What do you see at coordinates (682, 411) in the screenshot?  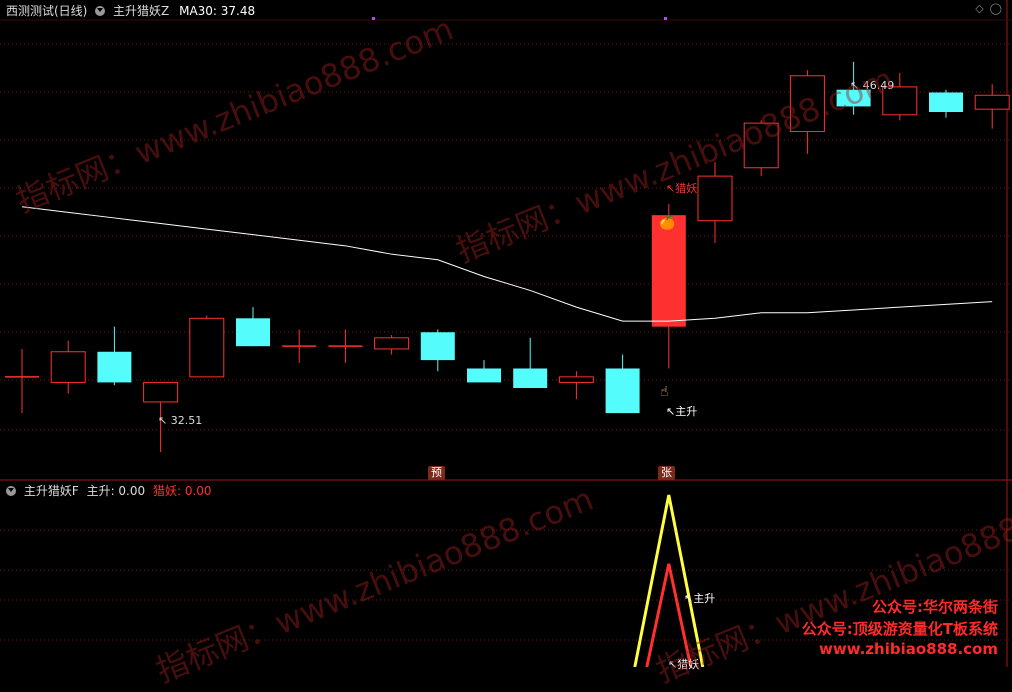 I see `zhusheng-signal-label: ↖主升` at bounding box center [682, 411].